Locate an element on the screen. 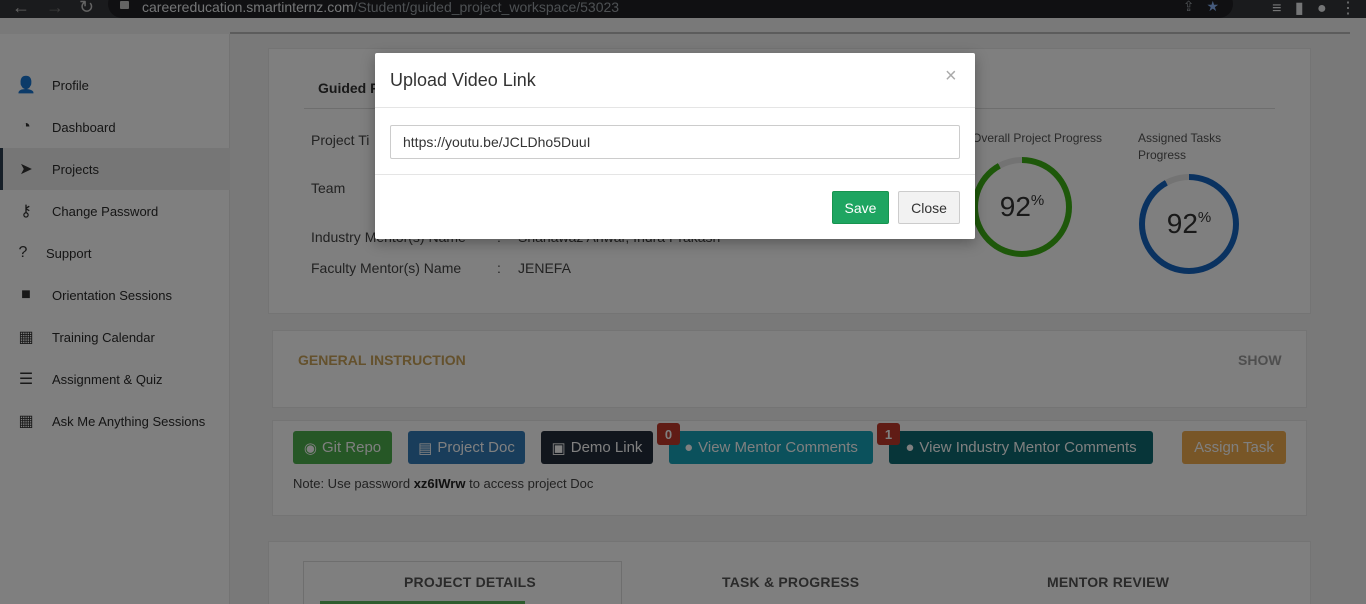  close-icon: × is located at coordinates (951, 76).